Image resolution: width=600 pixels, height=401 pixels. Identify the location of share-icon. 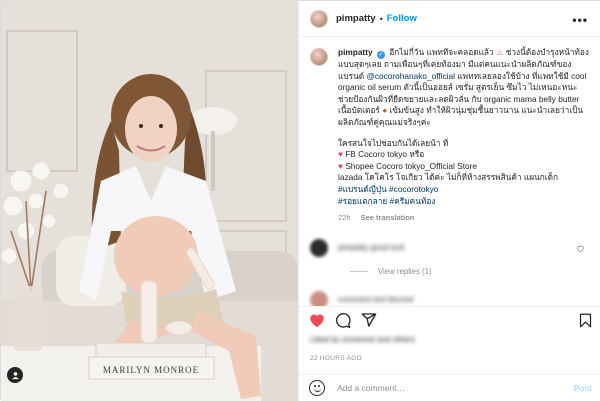
(369, 320).